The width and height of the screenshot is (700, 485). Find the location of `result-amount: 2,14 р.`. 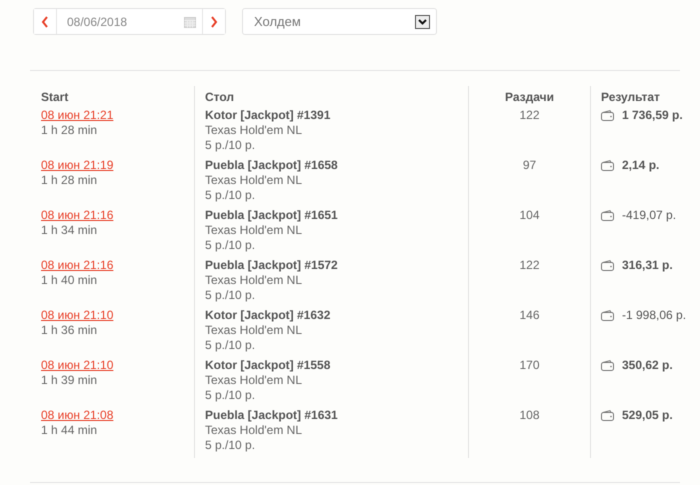

result-amount: 2,14 р. is located at coordinates (641, 165).